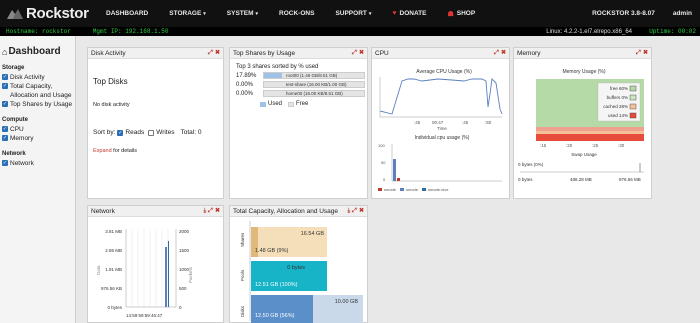  Describe the element at coordinates (442, 128) in the screenshot. I see `cpu-x-label: Time` at that location.